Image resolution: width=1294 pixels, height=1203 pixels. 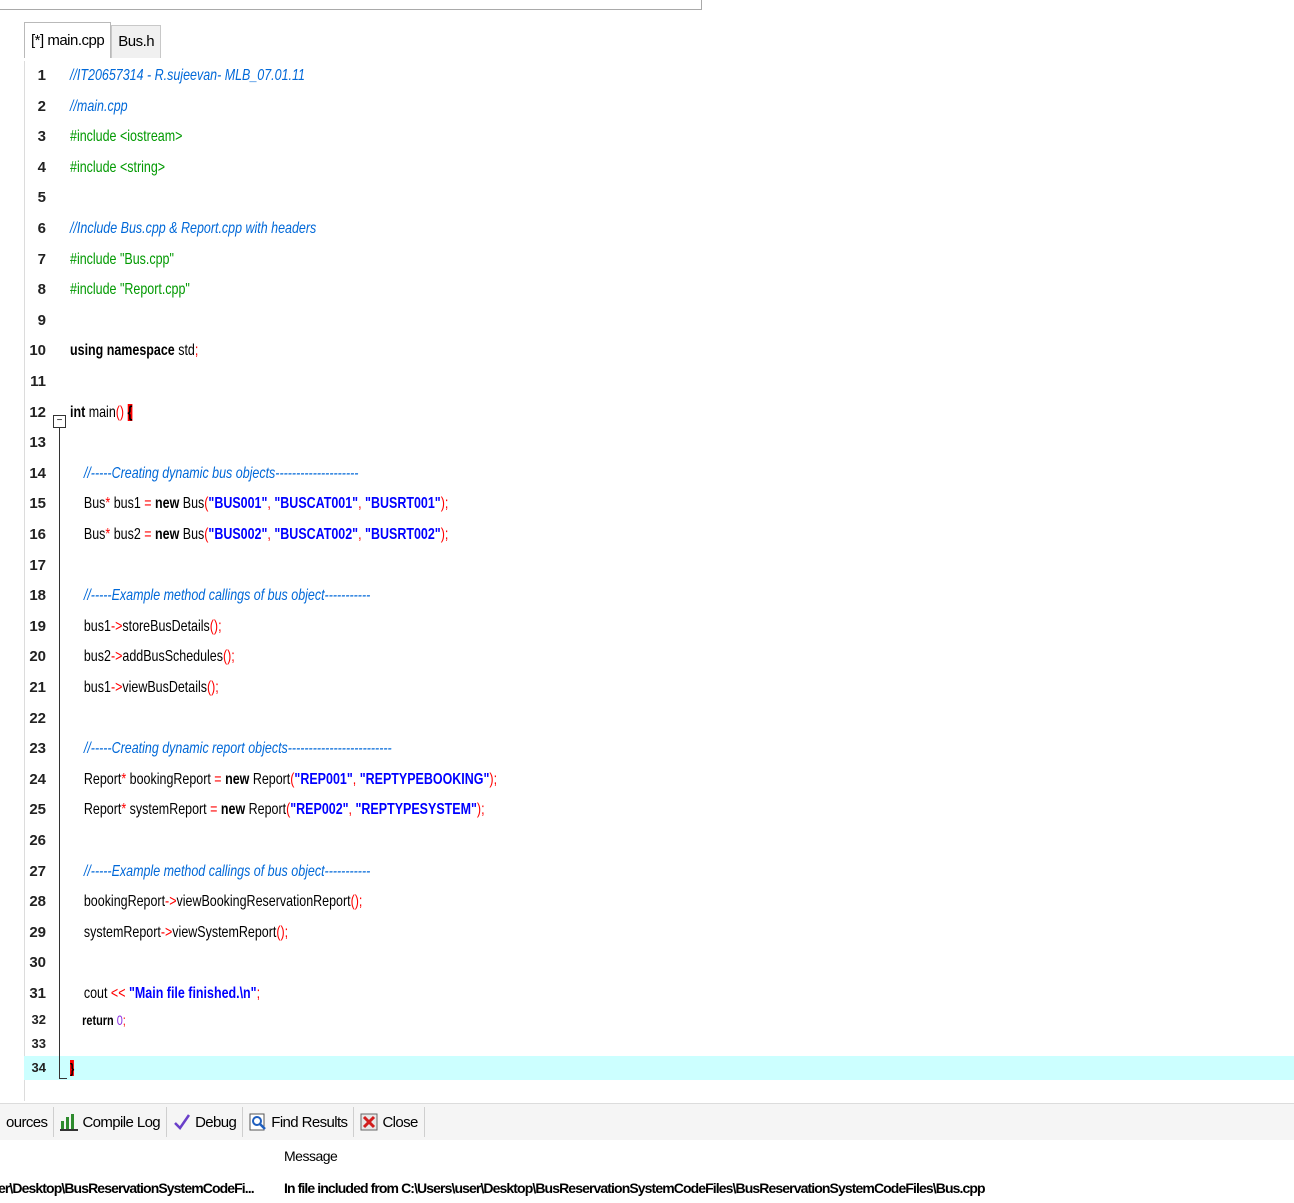 I want to click on fold-end-marker, so click(x=63, y=1078).